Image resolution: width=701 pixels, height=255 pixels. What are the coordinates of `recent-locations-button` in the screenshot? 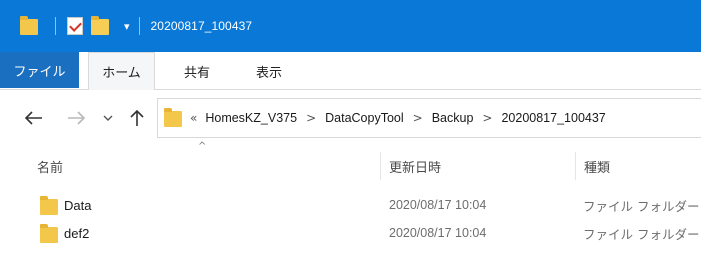 It's located at (108, 118).